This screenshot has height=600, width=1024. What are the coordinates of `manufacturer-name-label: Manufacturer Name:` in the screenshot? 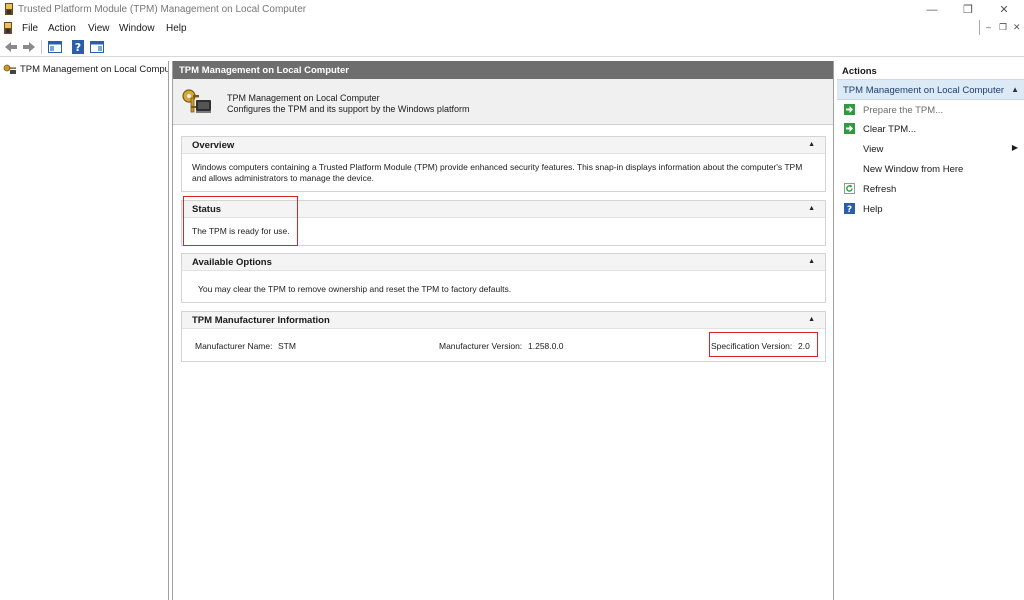 It's located at (234, 346).